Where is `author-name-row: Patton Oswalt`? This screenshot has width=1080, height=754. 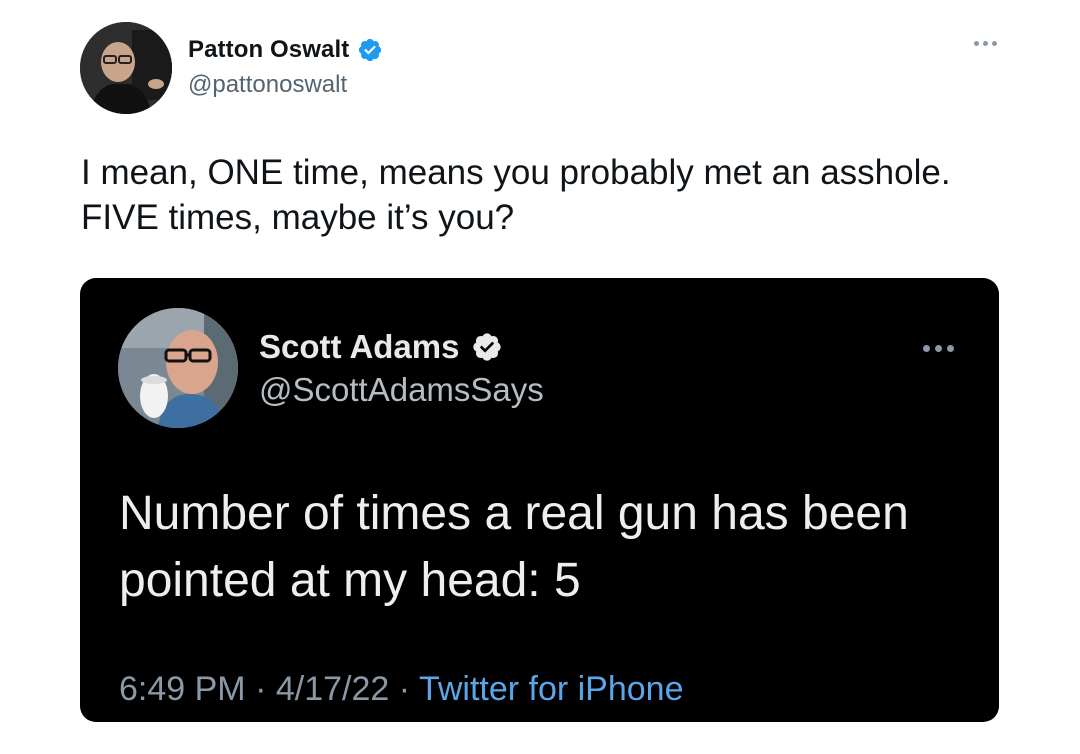
author-name-row: Patton Oswalt is located at coordinates (285, 50).